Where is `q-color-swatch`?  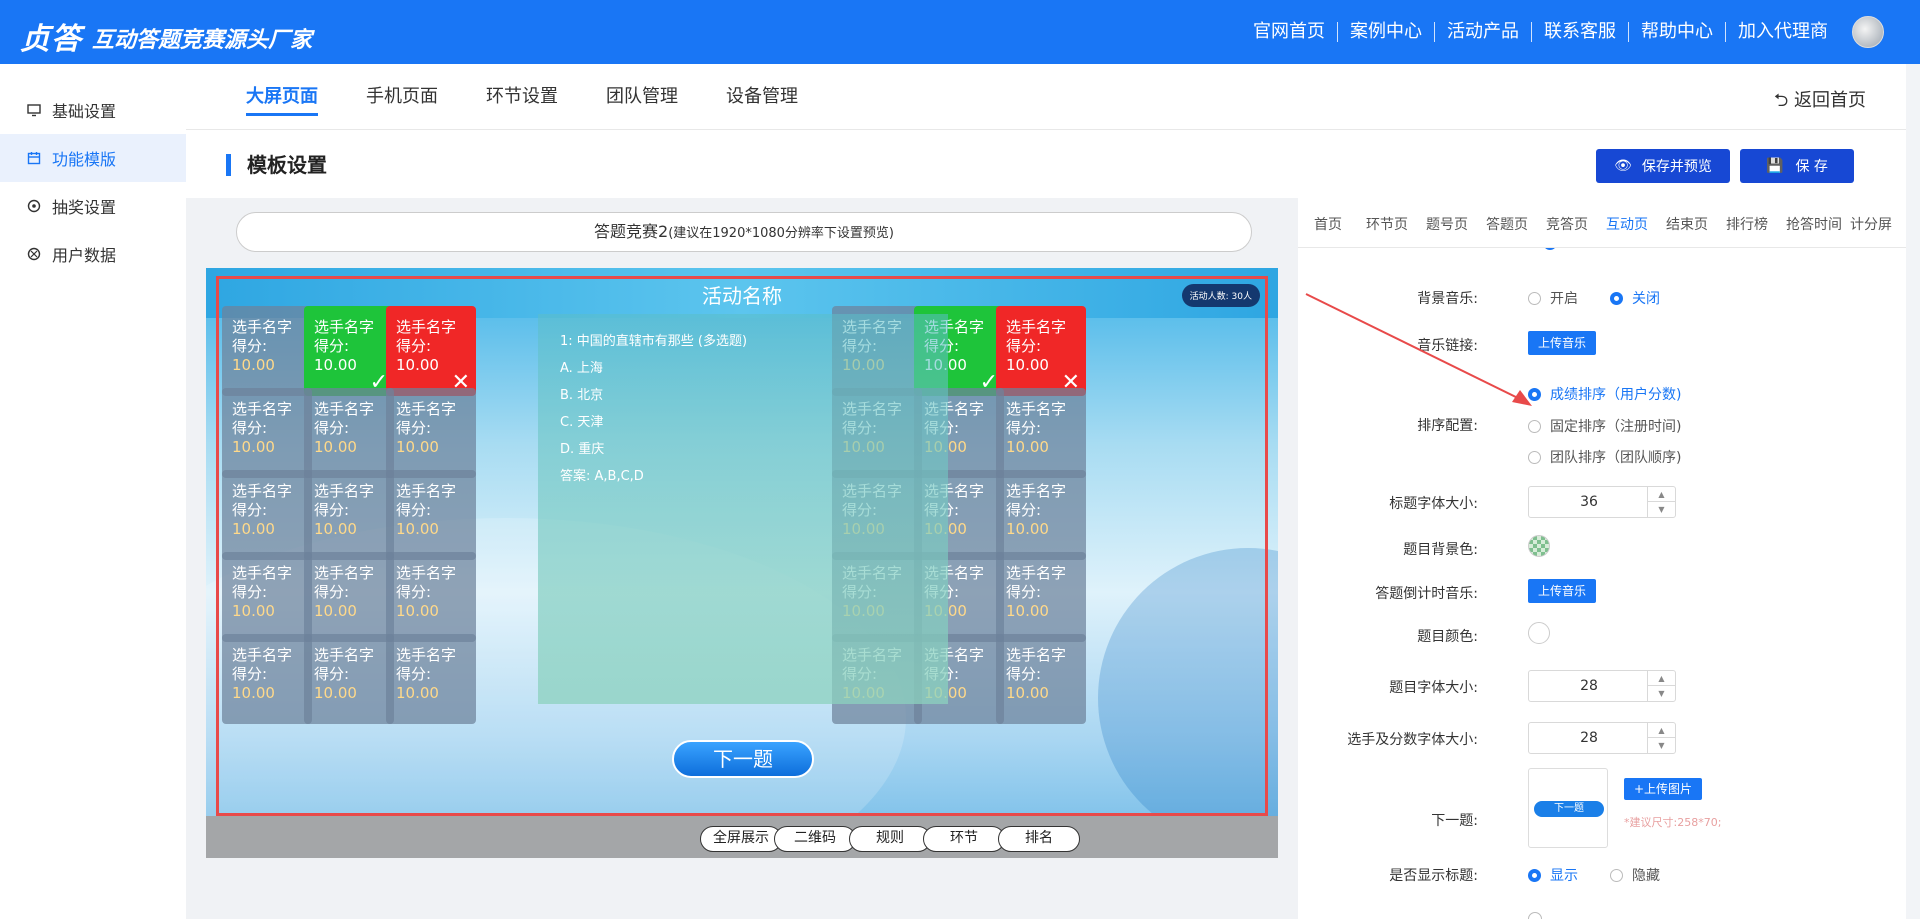 q-color-swatch is located at coordinates (1539, 633).